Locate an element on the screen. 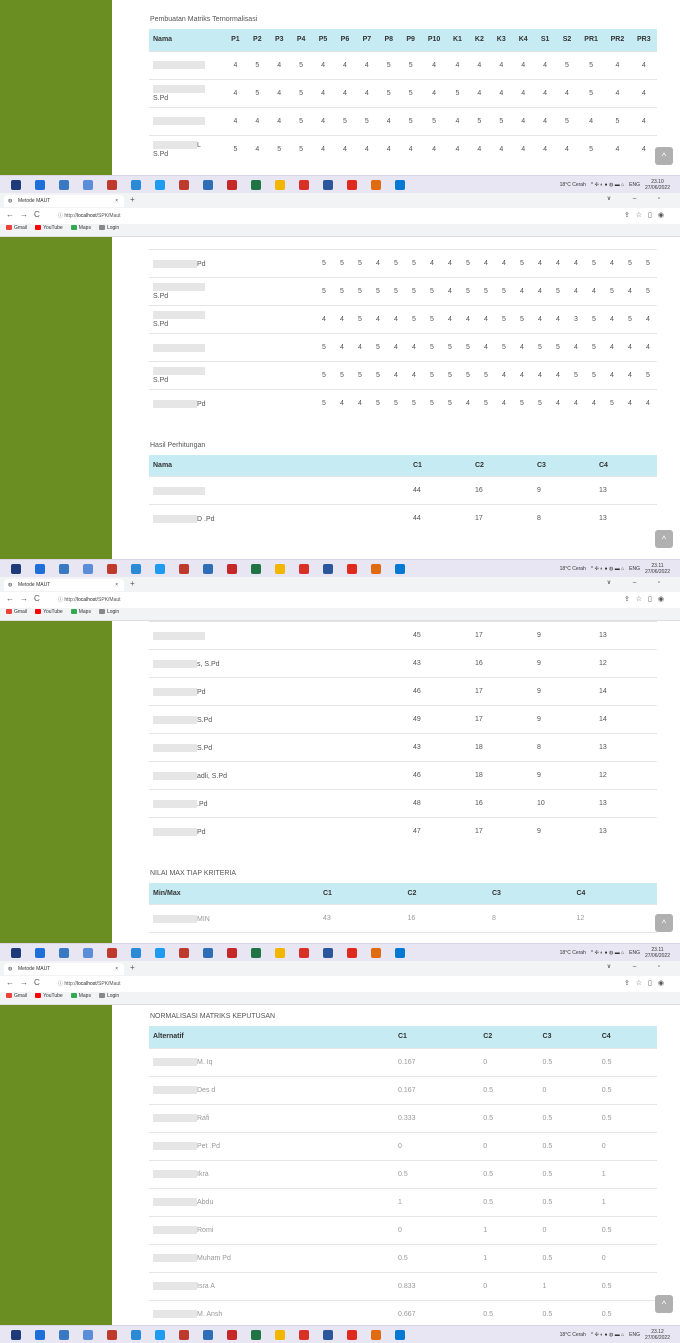  new-tab-button: + is located at coordinates (132, 199).